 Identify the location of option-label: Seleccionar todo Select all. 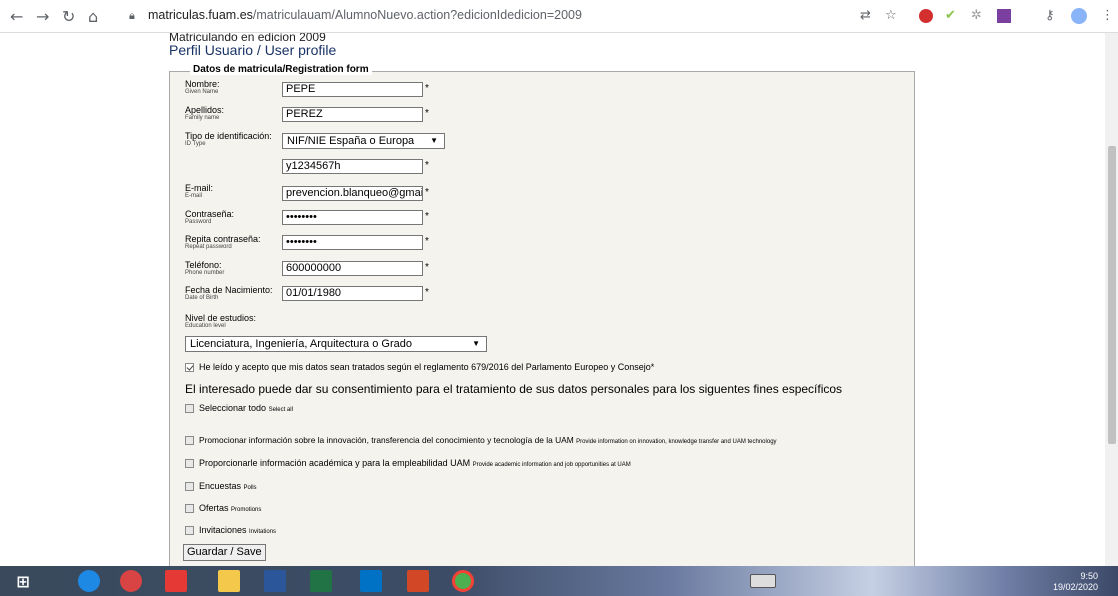
(246, 408).